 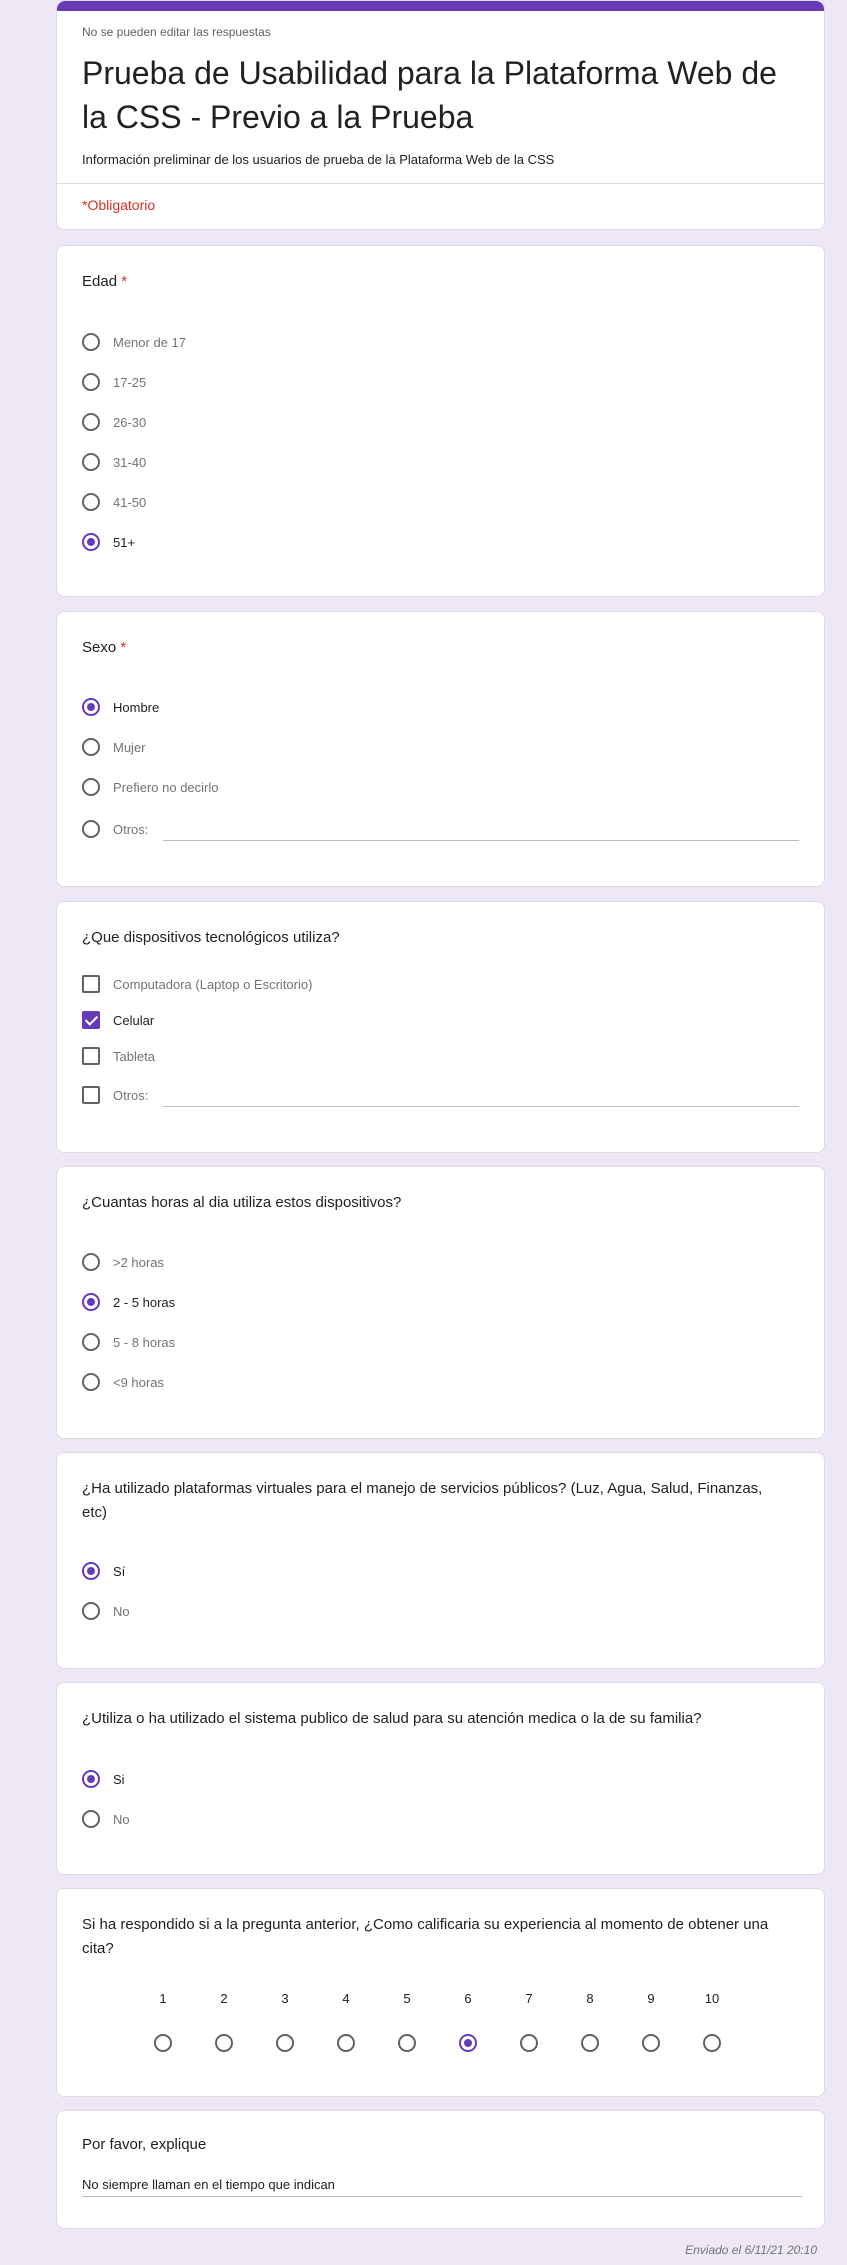 I want to click on required-star: *, so click(x=123, y=647).